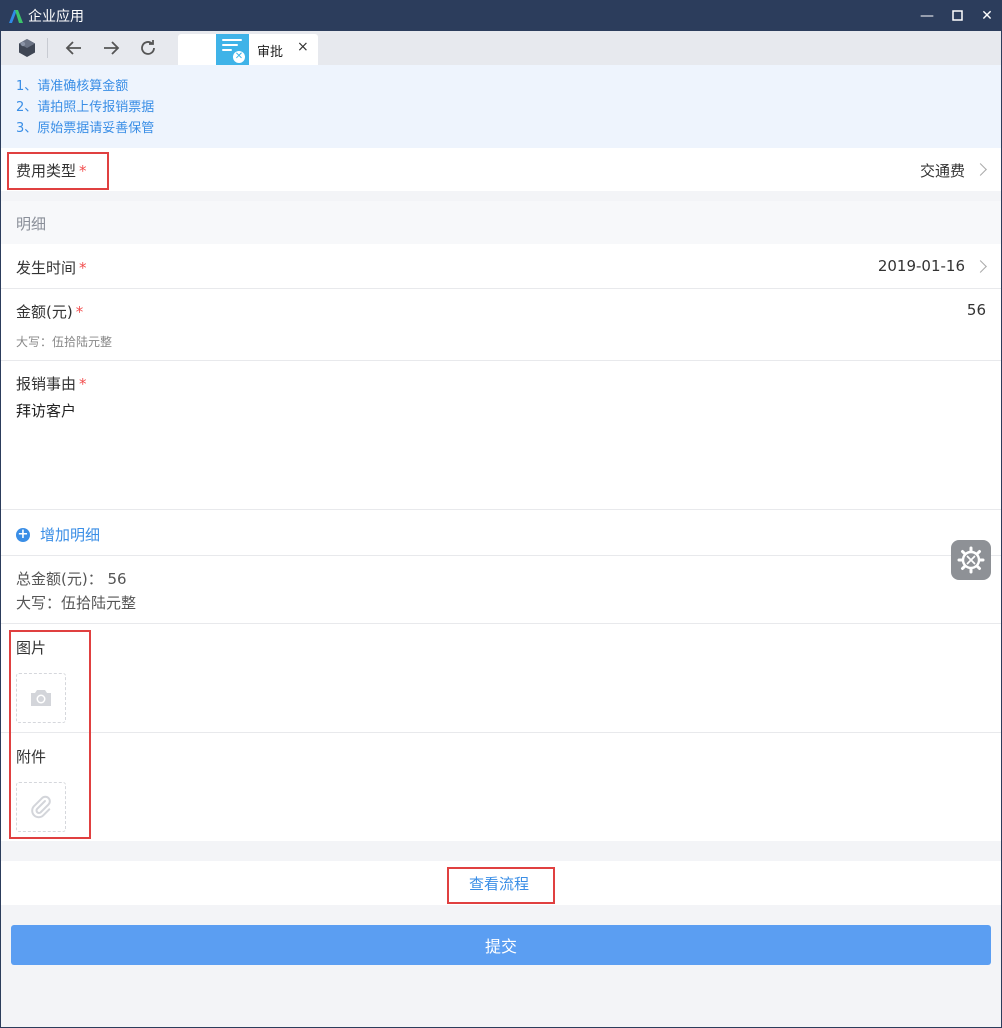  I want to click on minimize-button: —, so click(927, 15).